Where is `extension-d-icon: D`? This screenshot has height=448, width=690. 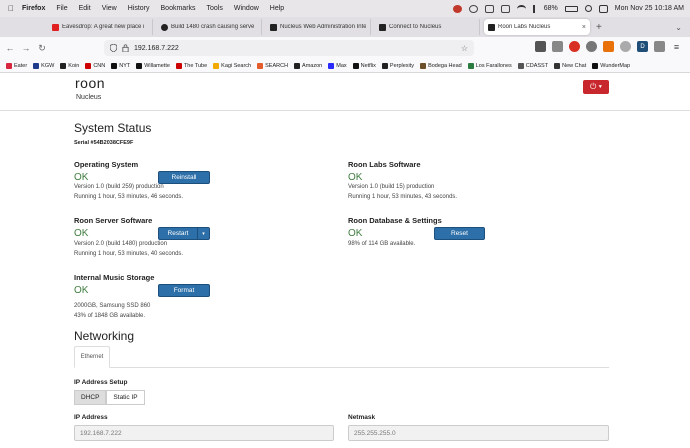
extension-d-icon: D is located at coordinates (642, 46).